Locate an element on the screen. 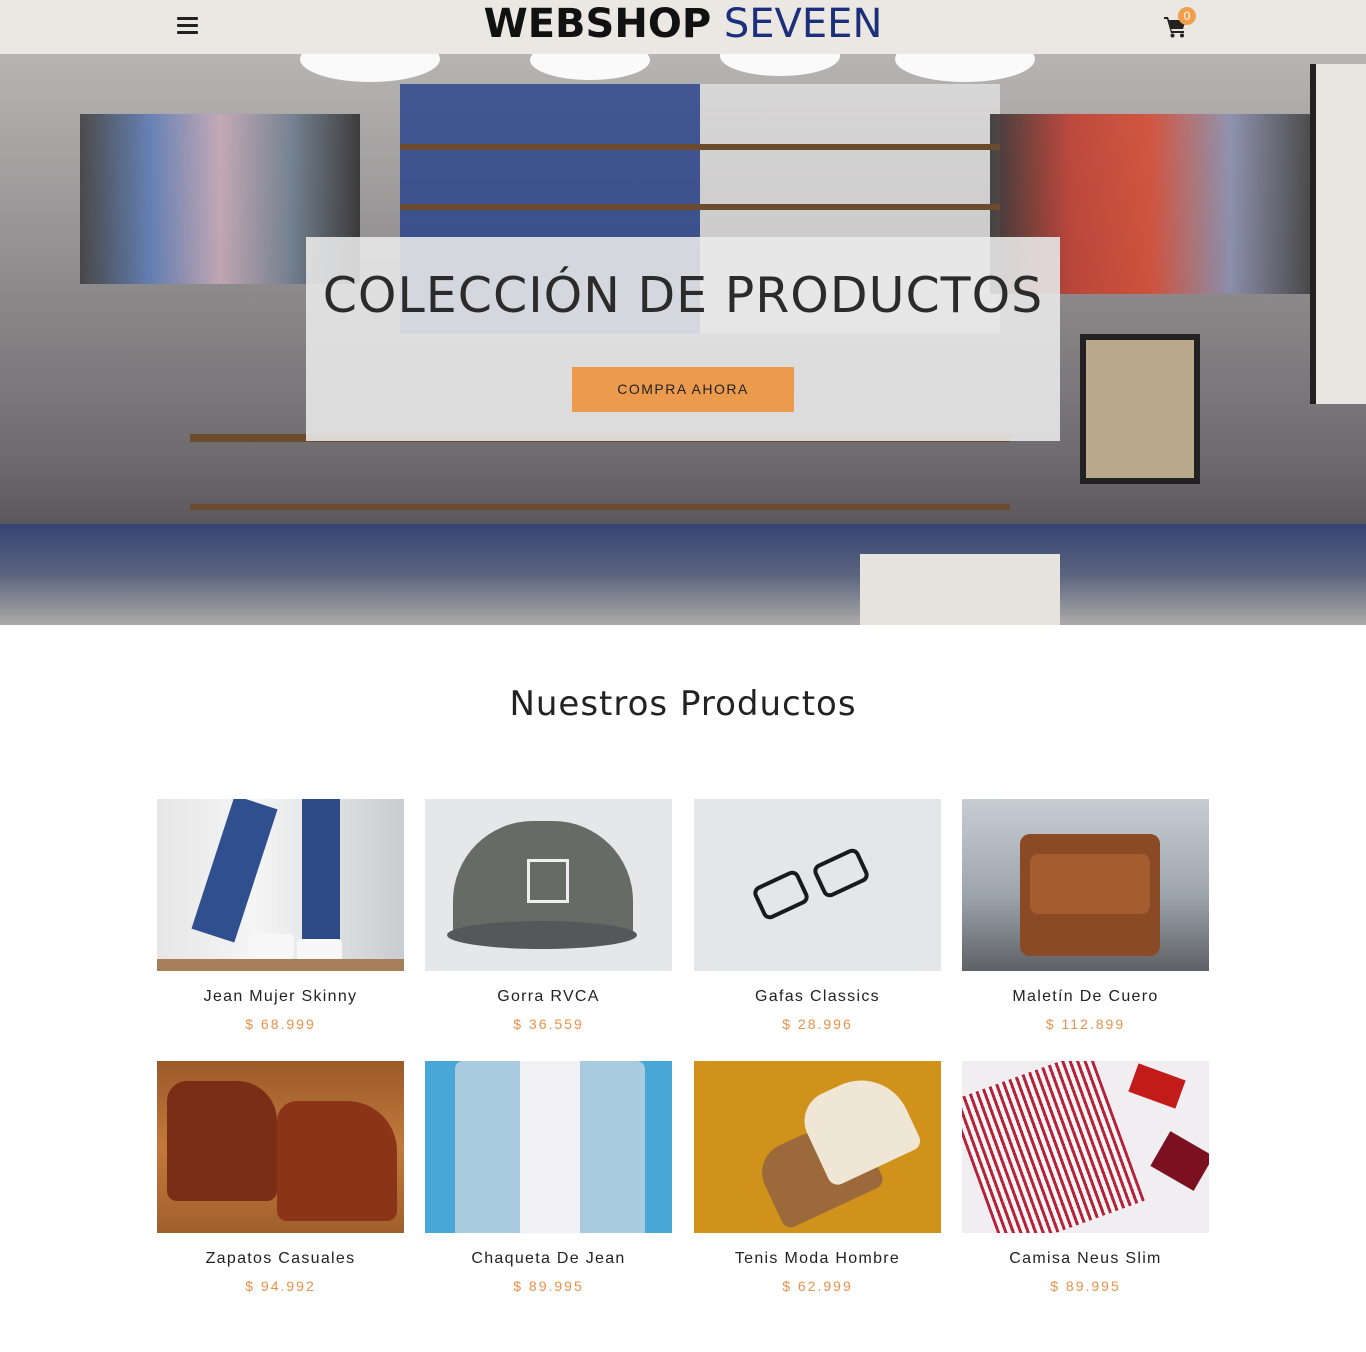 This screenshot has height=1352, width=1366. hero-overlay-box: COLECCIÓN DE PRODUCTOS COMPRA AHORA is located at coordinates (683, 339).